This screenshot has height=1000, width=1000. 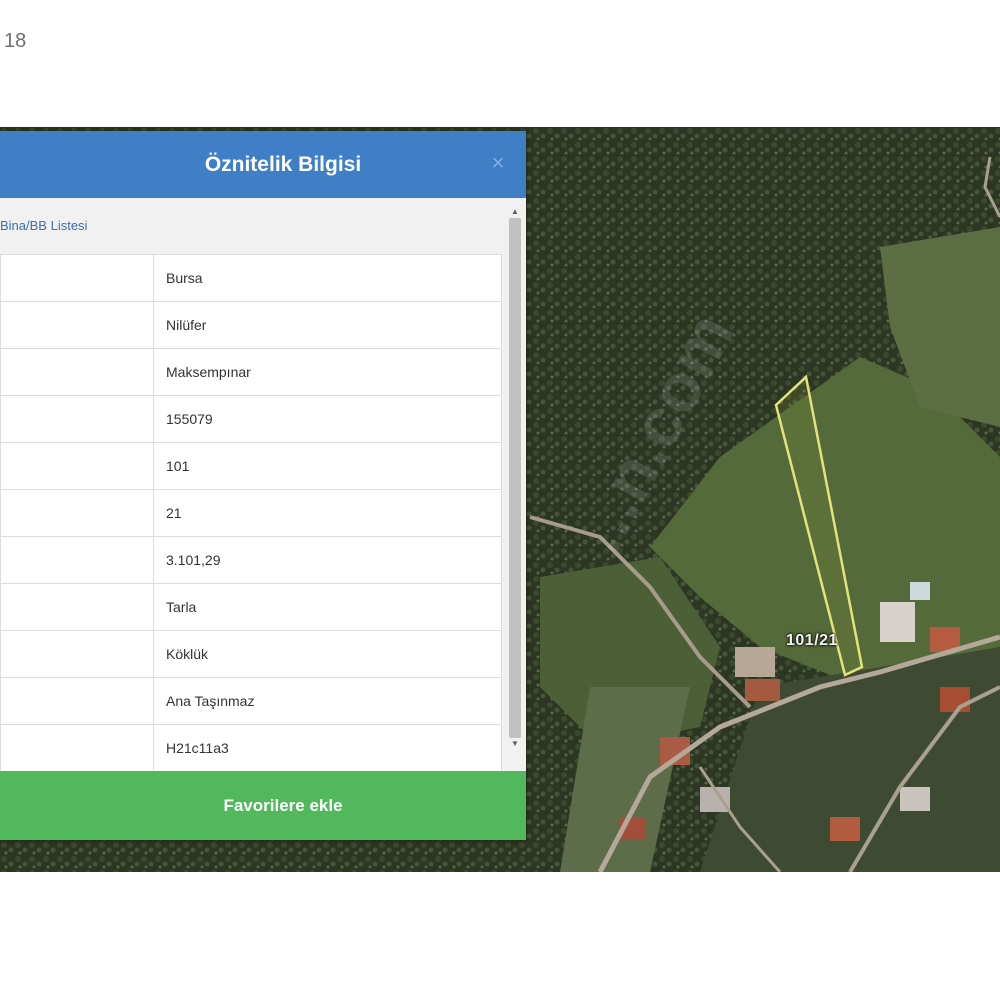 What do you see at coordinates (327, 466) in the screenshot?
I see `attribute-value-cell: 101` at bounding box center [327, 466].